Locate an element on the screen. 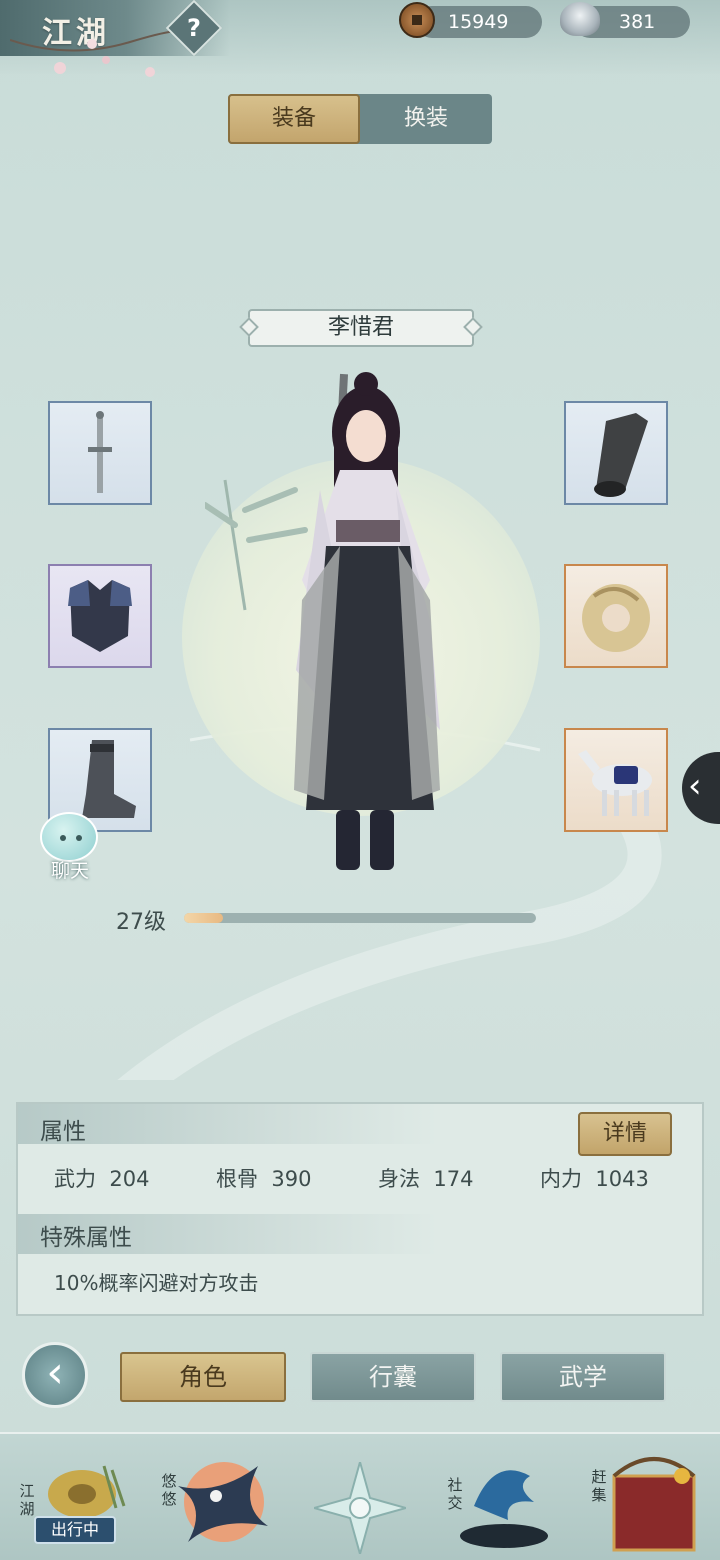 This screenshot has height=1560, width=720. dock-center-emblem is located at coordinates (360, 1508).